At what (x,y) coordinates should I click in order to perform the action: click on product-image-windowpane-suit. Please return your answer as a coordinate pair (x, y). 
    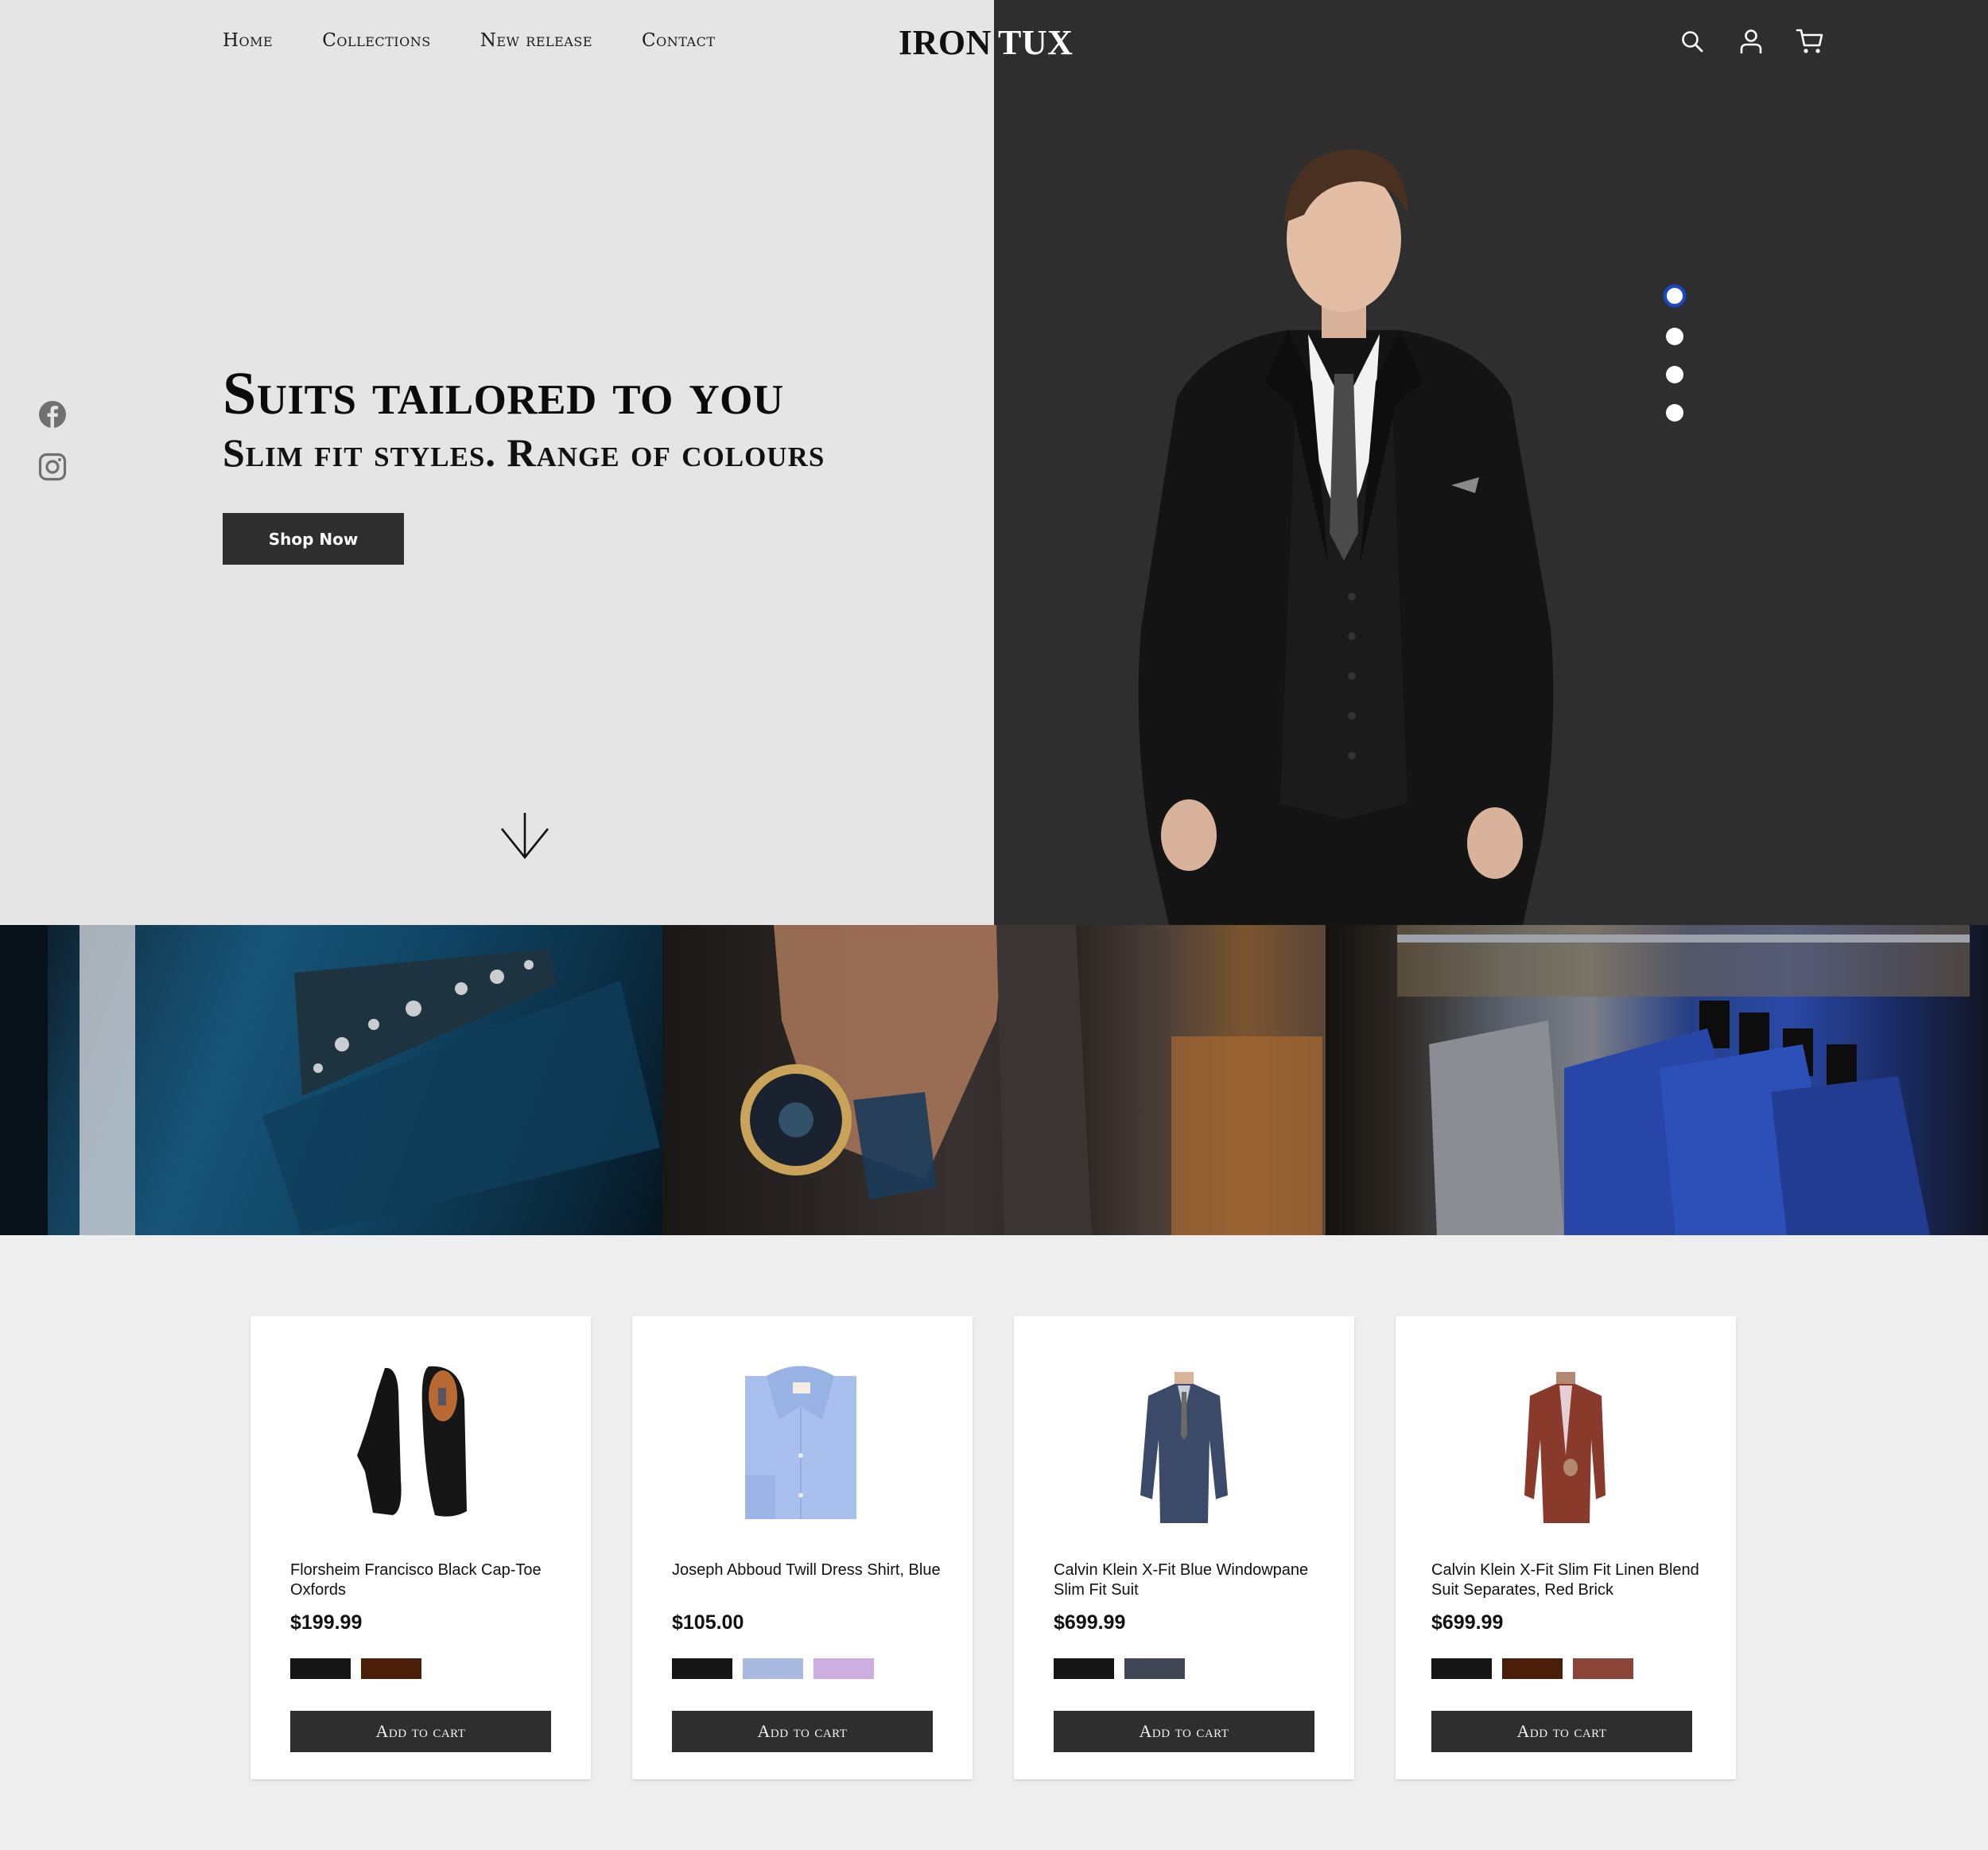
    Looking at the image, I should click on (1184, 1441).